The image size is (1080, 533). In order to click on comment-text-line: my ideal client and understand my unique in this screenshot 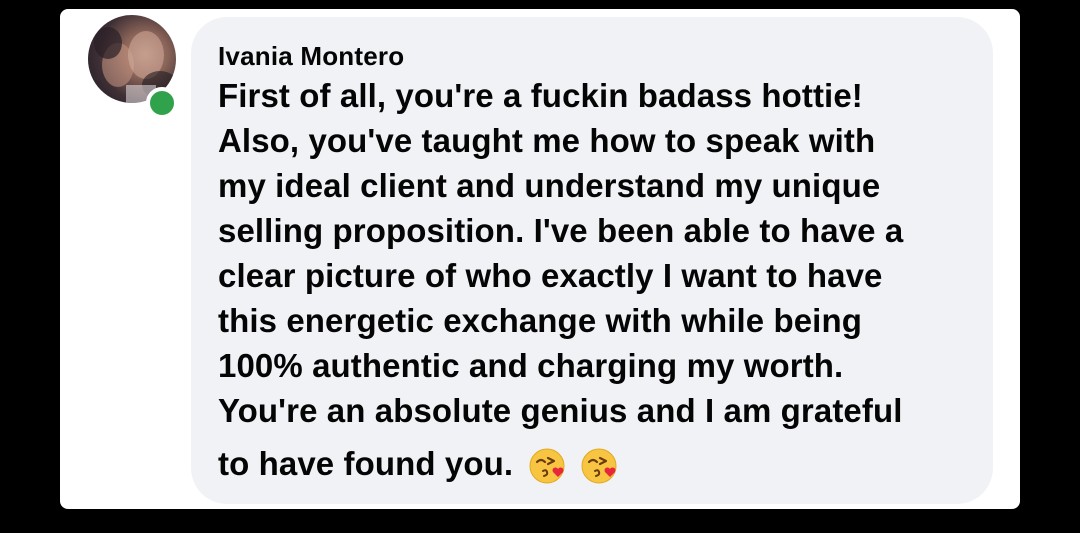, I will do `click(549, 185)`.